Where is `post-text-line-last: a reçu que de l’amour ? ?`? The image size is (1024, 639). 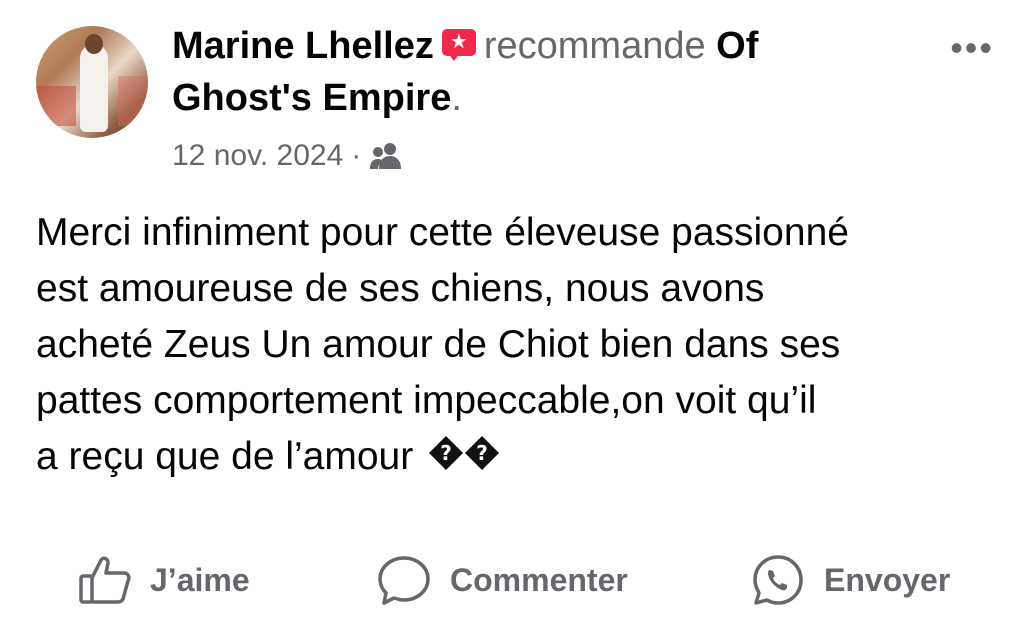 post-text-line-last: a reçu que de l’amour ? ? is located at coordinates (516, 458).